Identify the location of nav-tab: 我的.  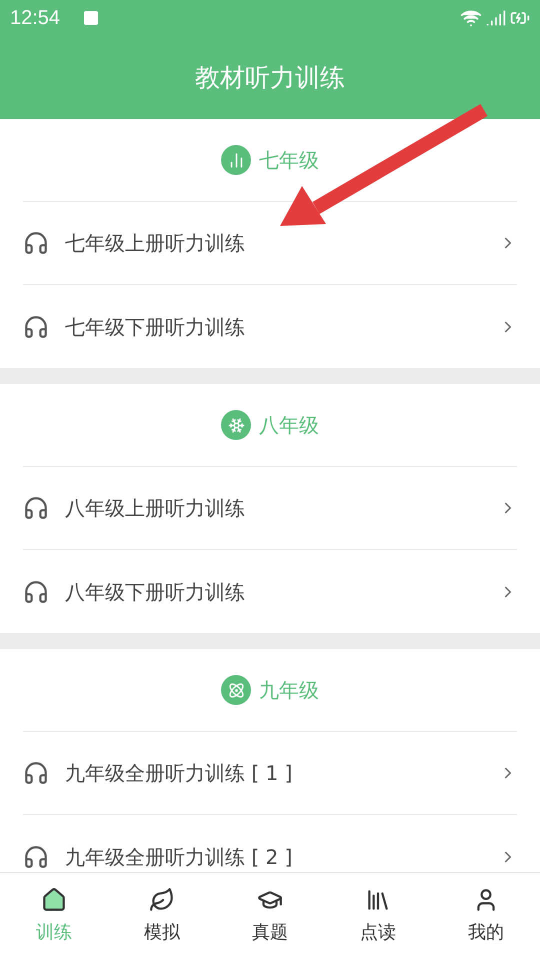
(486, 916).